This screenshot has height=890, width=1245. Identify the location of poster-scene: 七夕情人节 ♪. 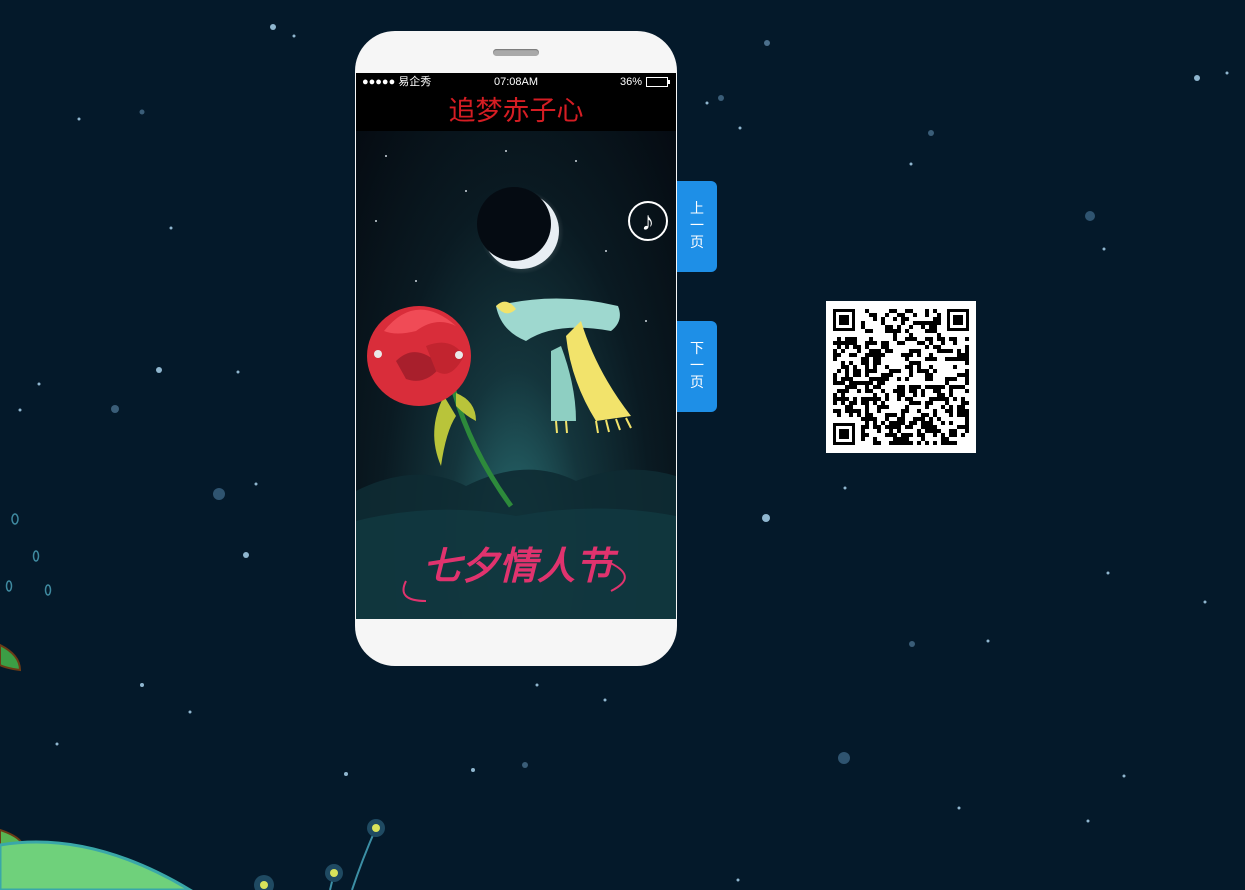
(516, 375).